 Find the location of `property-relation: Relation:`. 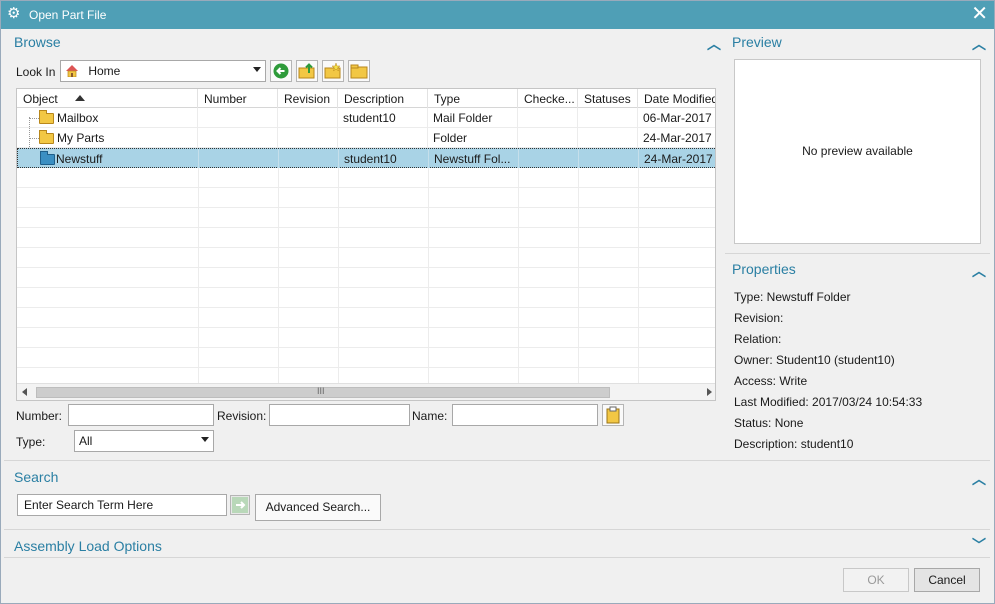

property-relation: Relation: is located at coordinates (758, 339).